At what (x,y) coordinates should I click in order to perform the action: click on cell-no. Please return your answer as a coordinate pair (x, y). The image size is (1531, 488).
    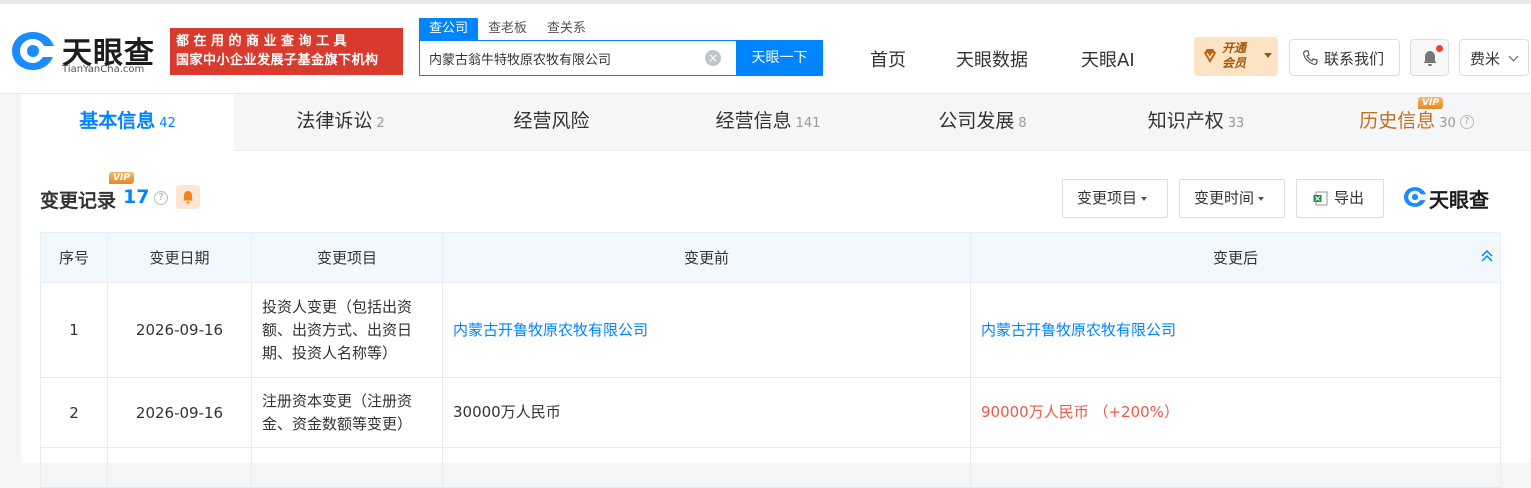
    Looking at the image, I should click on (74, 467).